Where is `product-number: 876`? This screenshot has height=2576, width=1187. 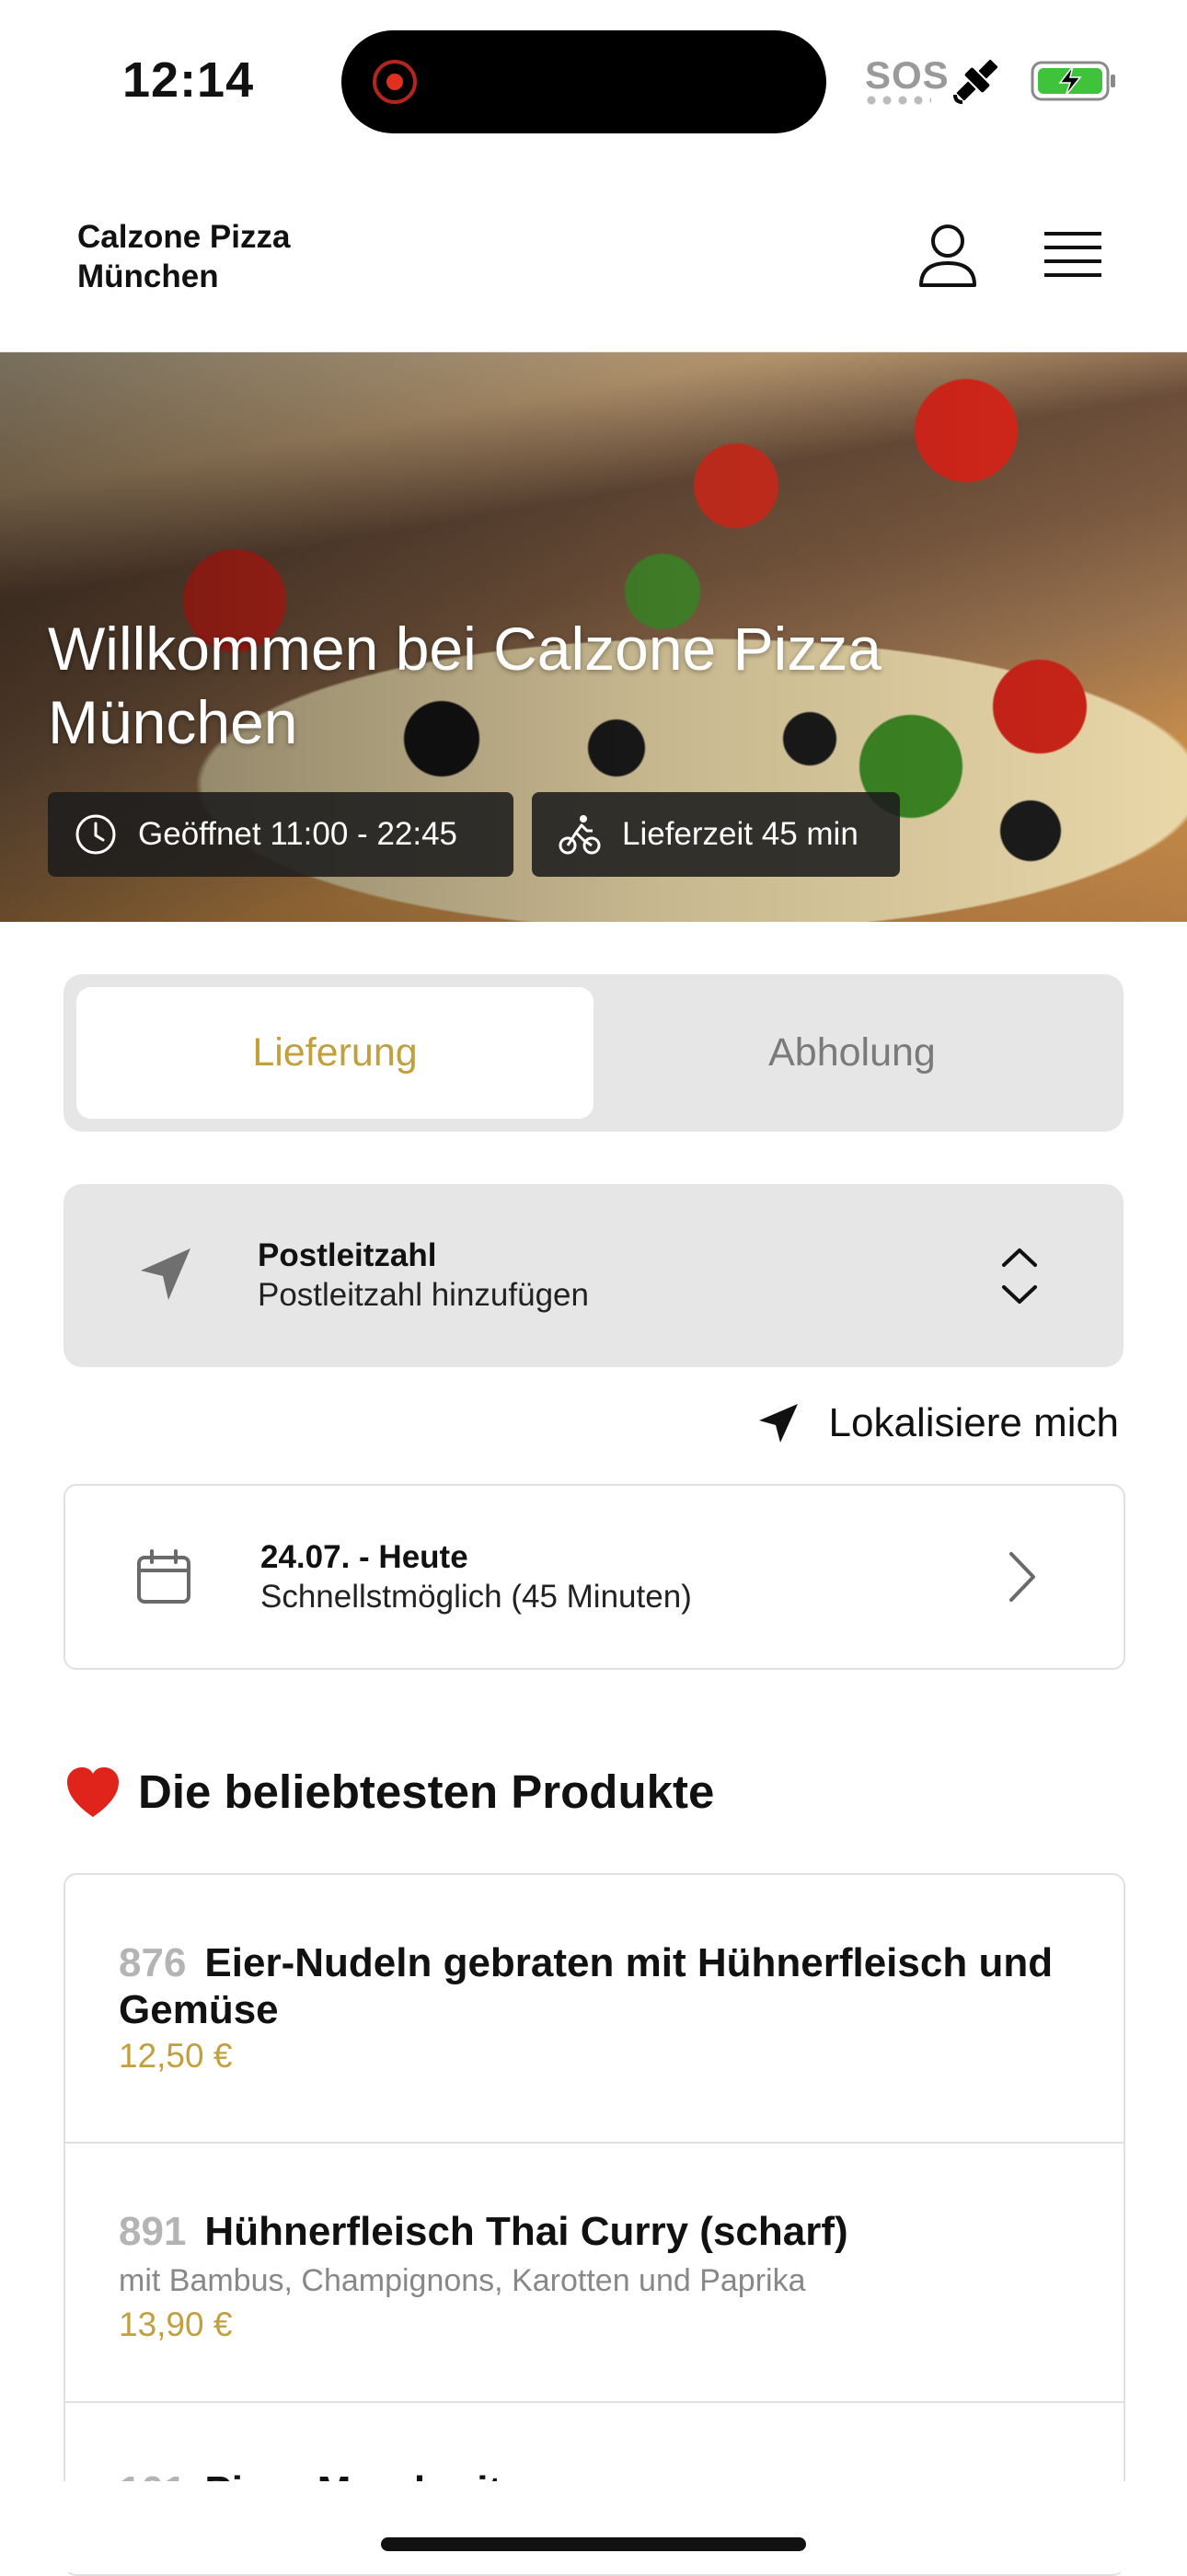 product-number: 876 is located at coordinates (153, 1962).